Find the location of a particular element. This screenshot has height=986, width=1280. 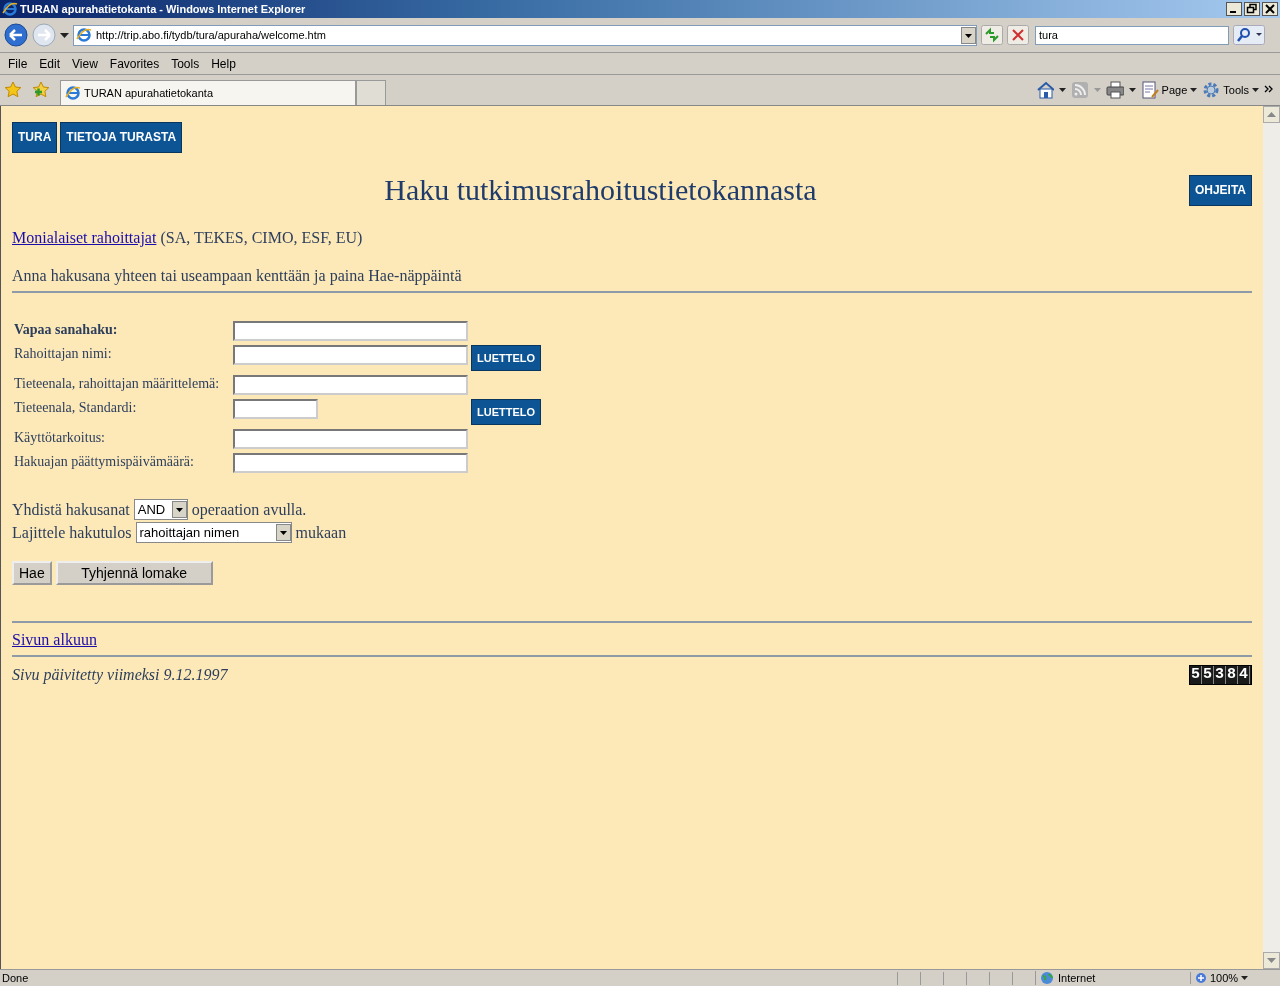

chevron-icon is located at coordinates (1269, 90).